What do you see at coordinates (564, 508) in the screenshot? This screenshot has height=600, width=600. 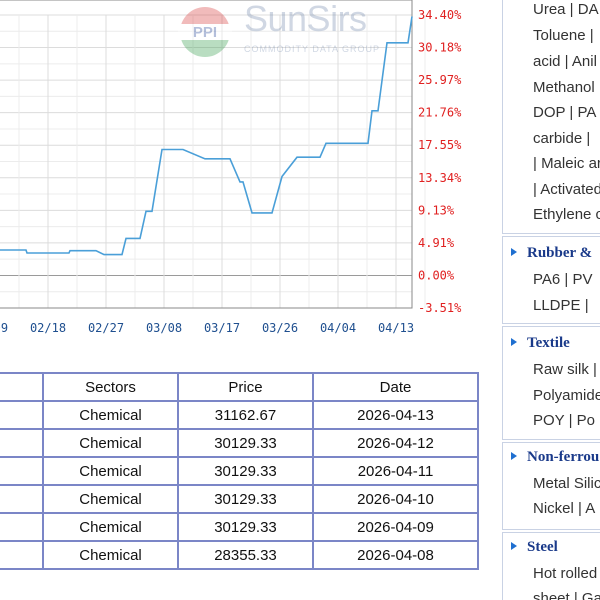 I see `sidebar-link-line: Nickel | A` at bounding box center [564, 508].